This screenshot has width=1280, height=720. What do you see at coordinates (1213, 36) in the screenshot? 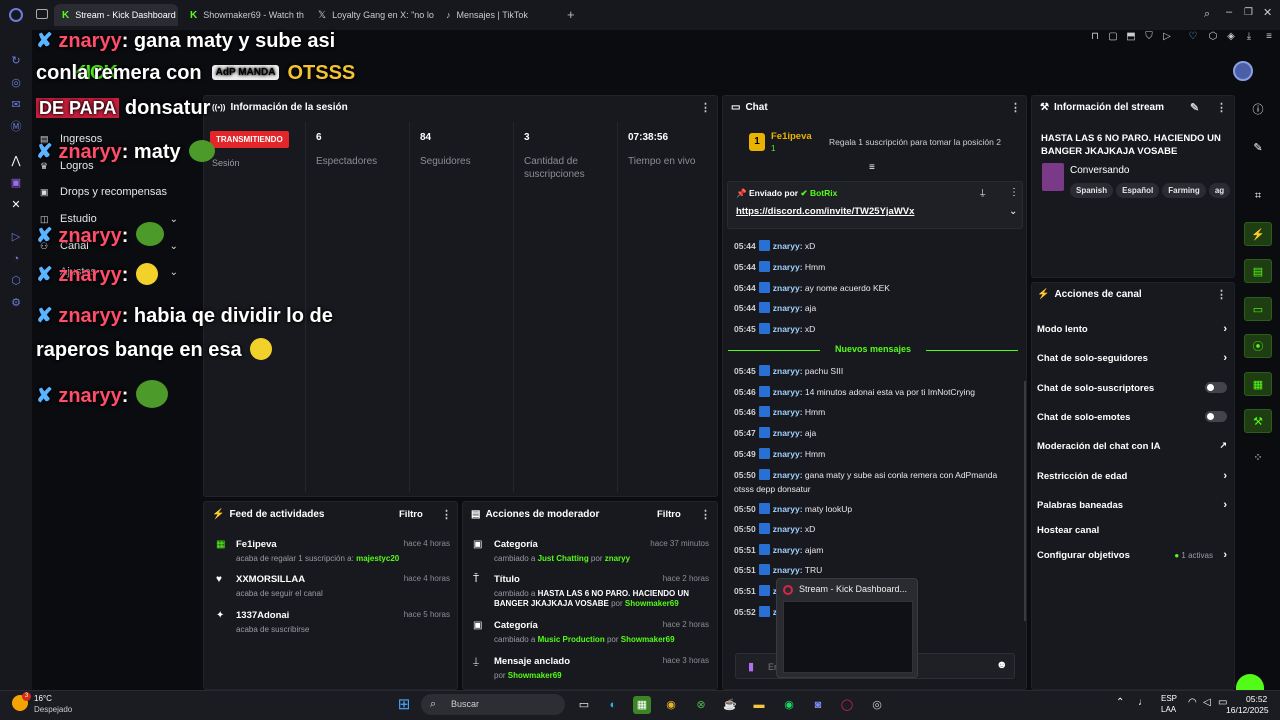
I see `puzzle-icon: ⬡` at bounding box center [1213, 36].